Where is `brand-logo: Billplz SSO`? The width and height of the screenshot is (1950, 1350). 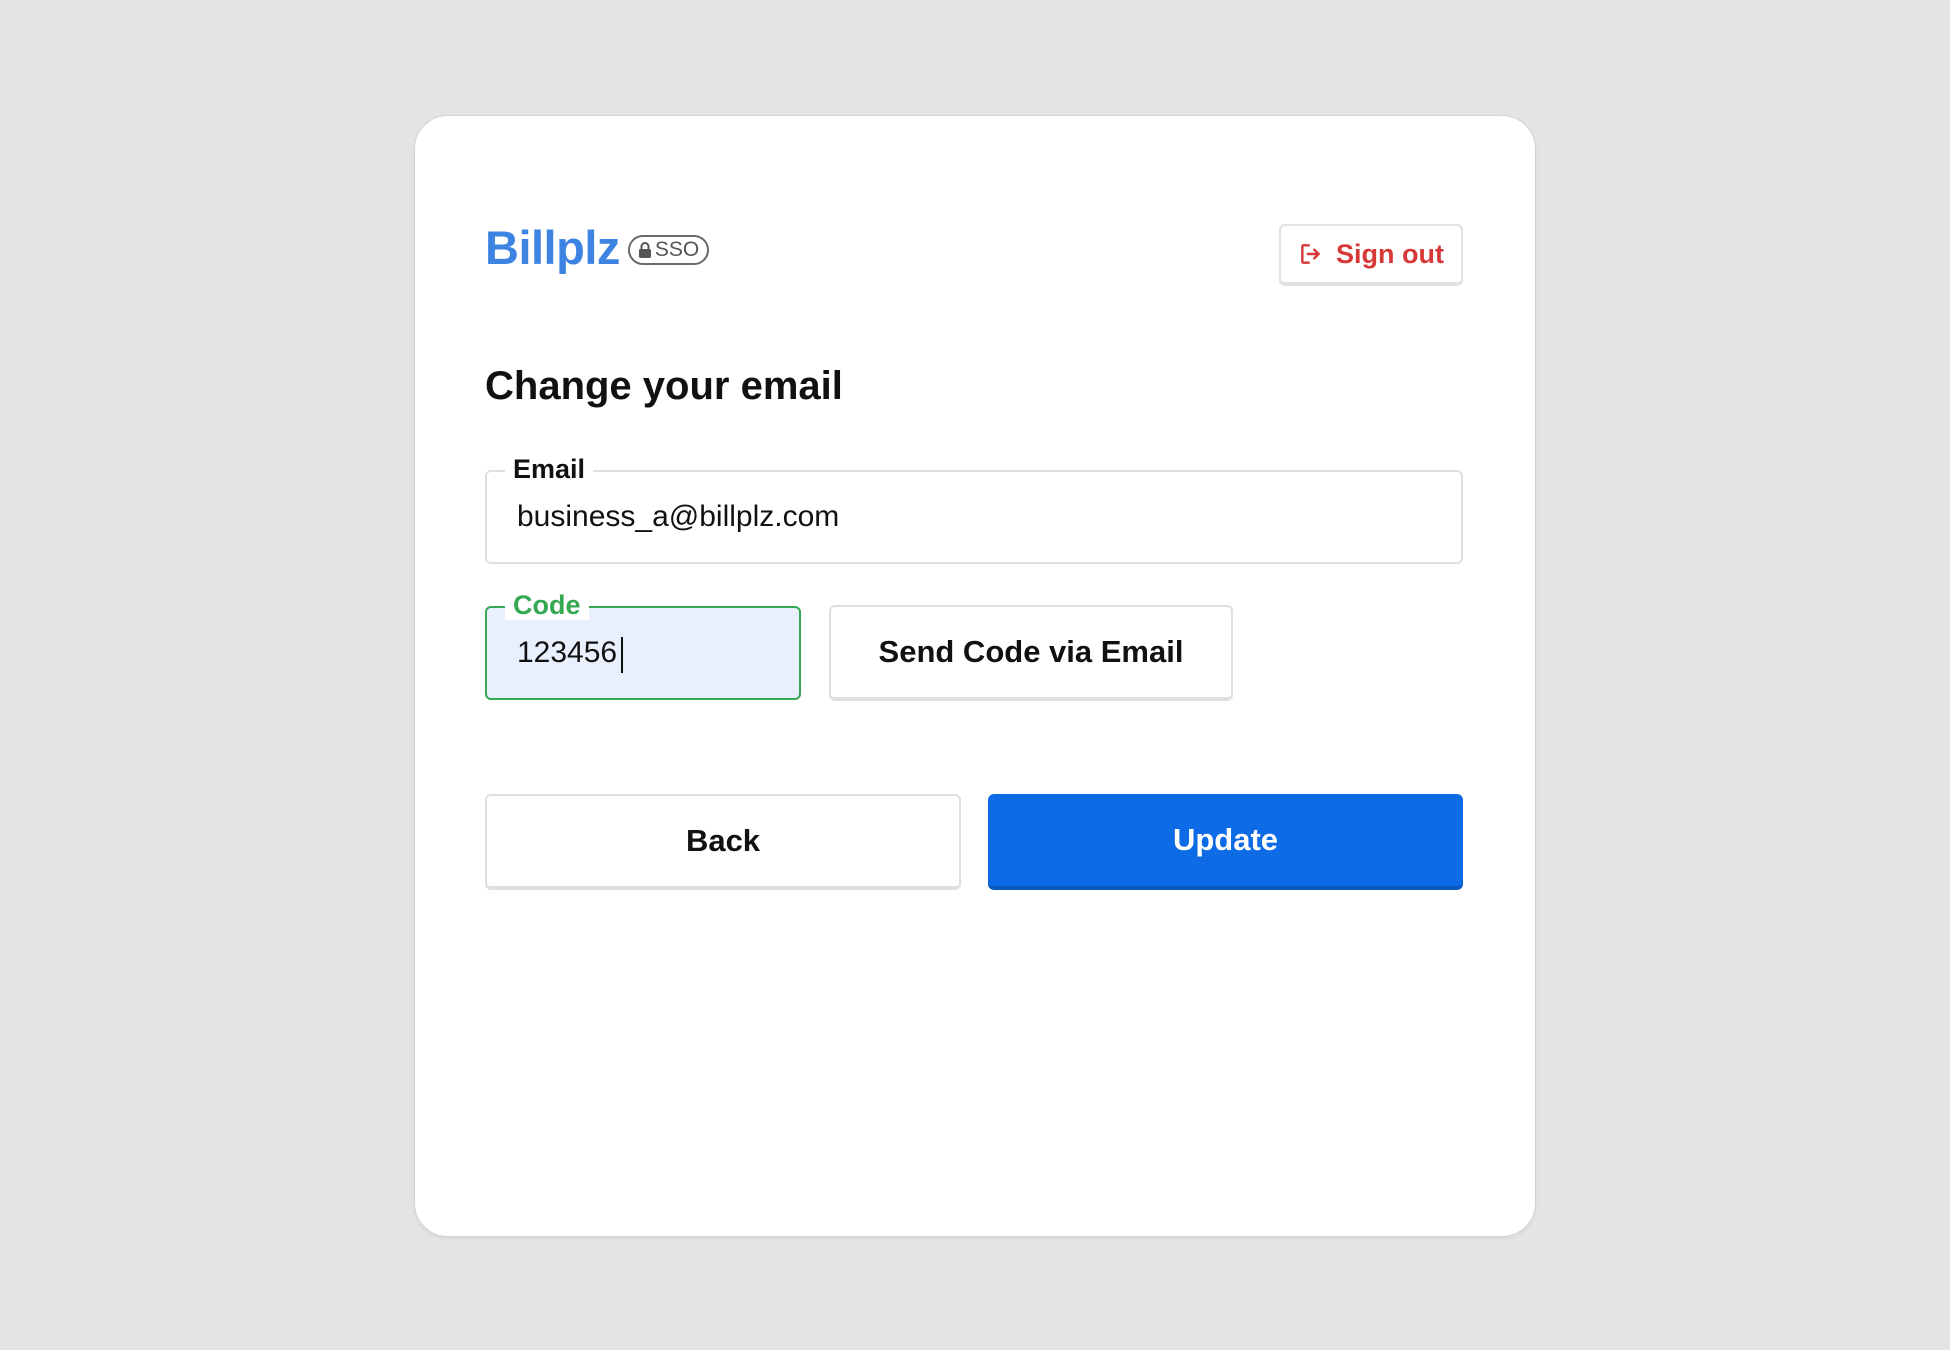
brand-logo: Billplz SSO is located at coordinates (597, 247).